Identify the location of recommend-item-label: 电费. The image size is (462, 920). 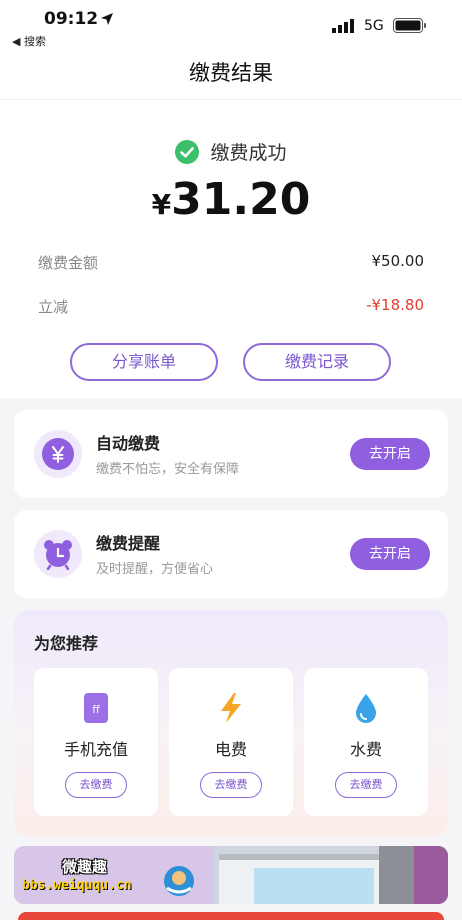
(230, 749).